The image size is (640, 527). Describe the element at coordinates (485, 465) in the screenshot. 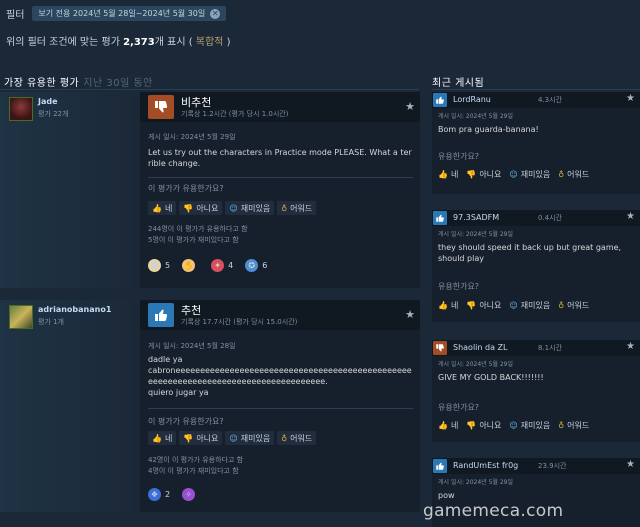

I see `recent-author: RandUmEst fr0g` at that location.